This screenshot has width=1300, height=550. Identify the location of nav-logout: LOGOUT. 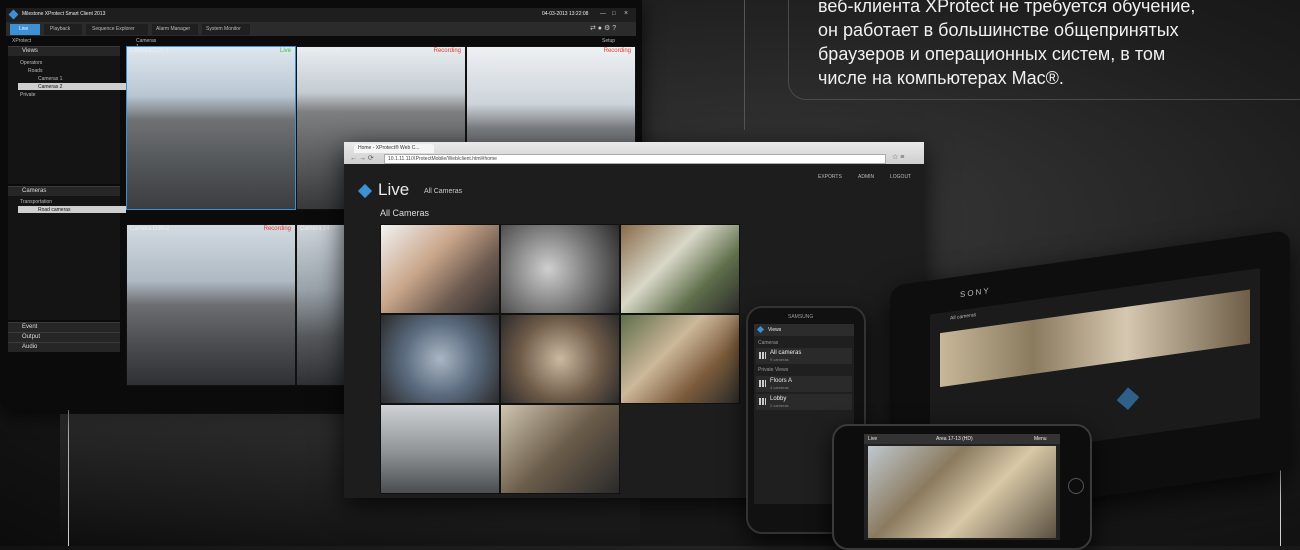
(900, 177).